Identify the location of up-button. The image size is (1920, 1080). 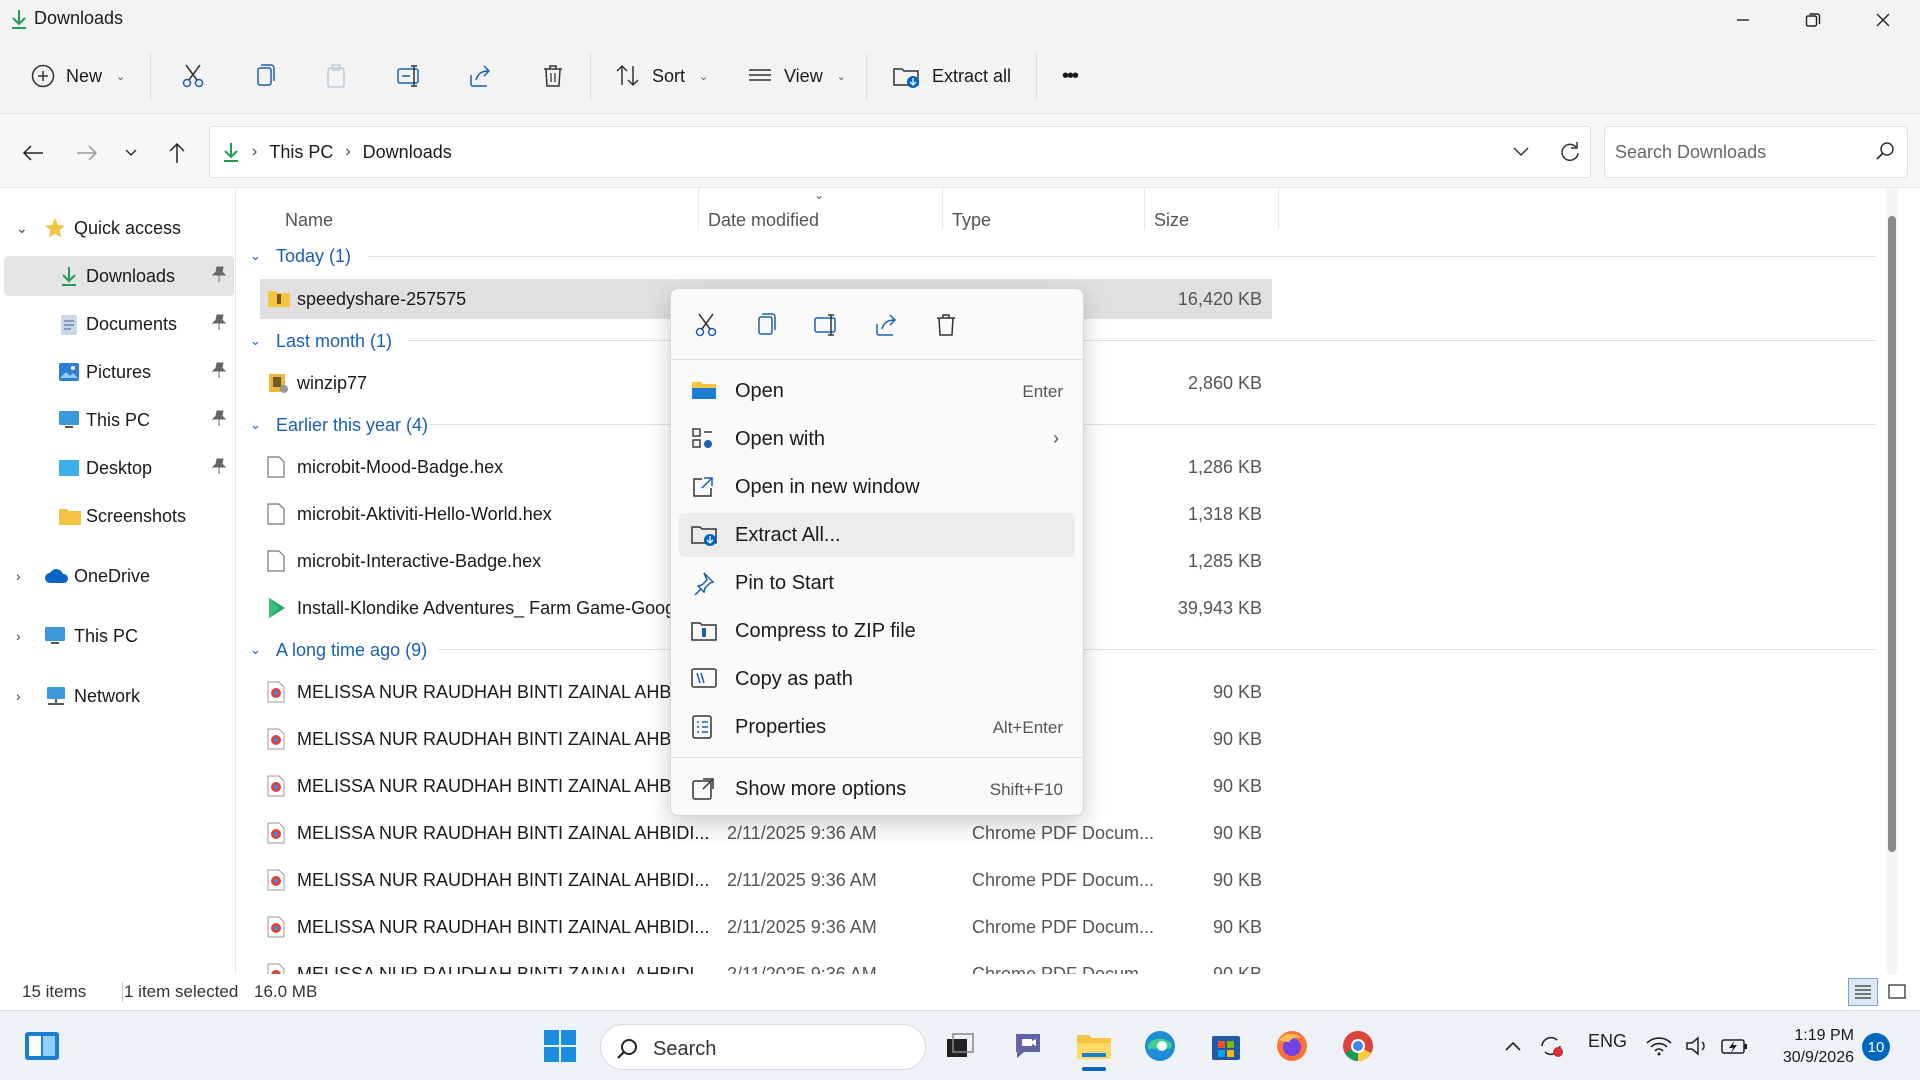
(177, 153).